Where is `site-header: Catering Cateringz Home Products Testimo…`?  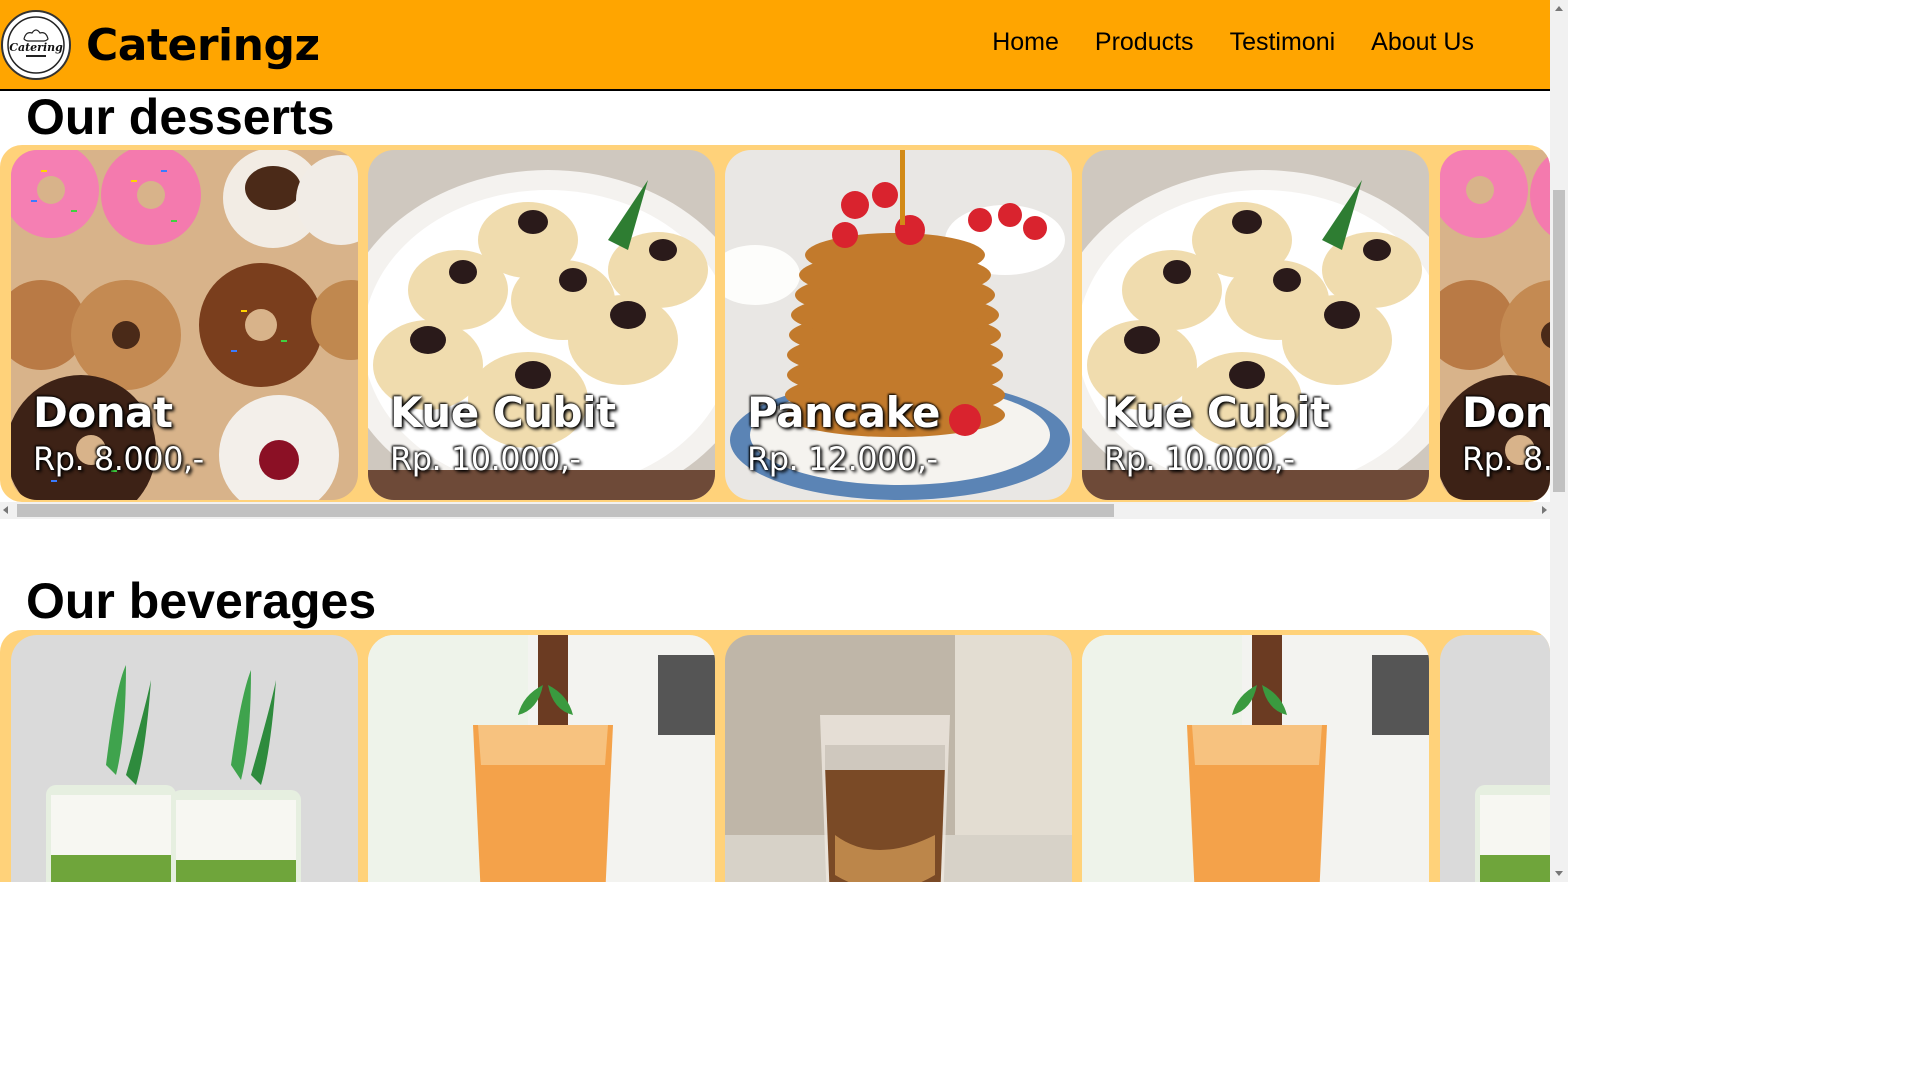
site-header: Catering Cateringz Home Products Testimo… is located at coordinates (775, 45).